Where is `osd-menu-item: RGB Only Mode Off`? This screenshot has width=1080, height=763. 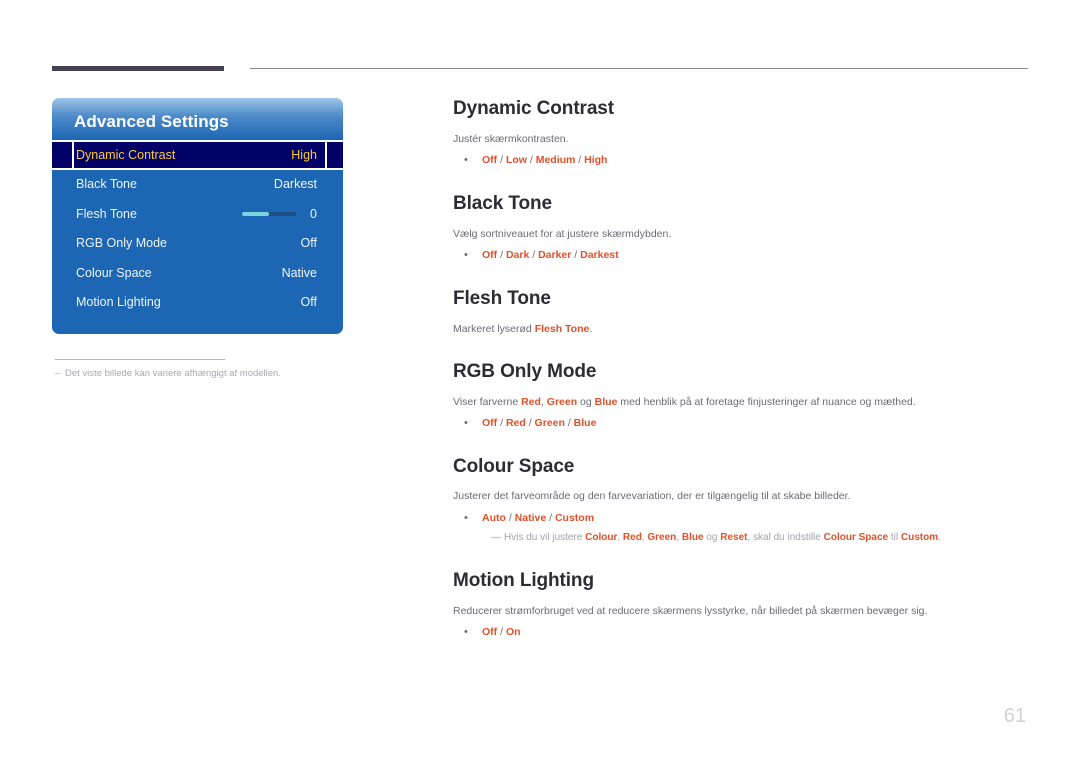
osd-menu-item: RGB Only Mode Off is located at coordinates (197, 244).